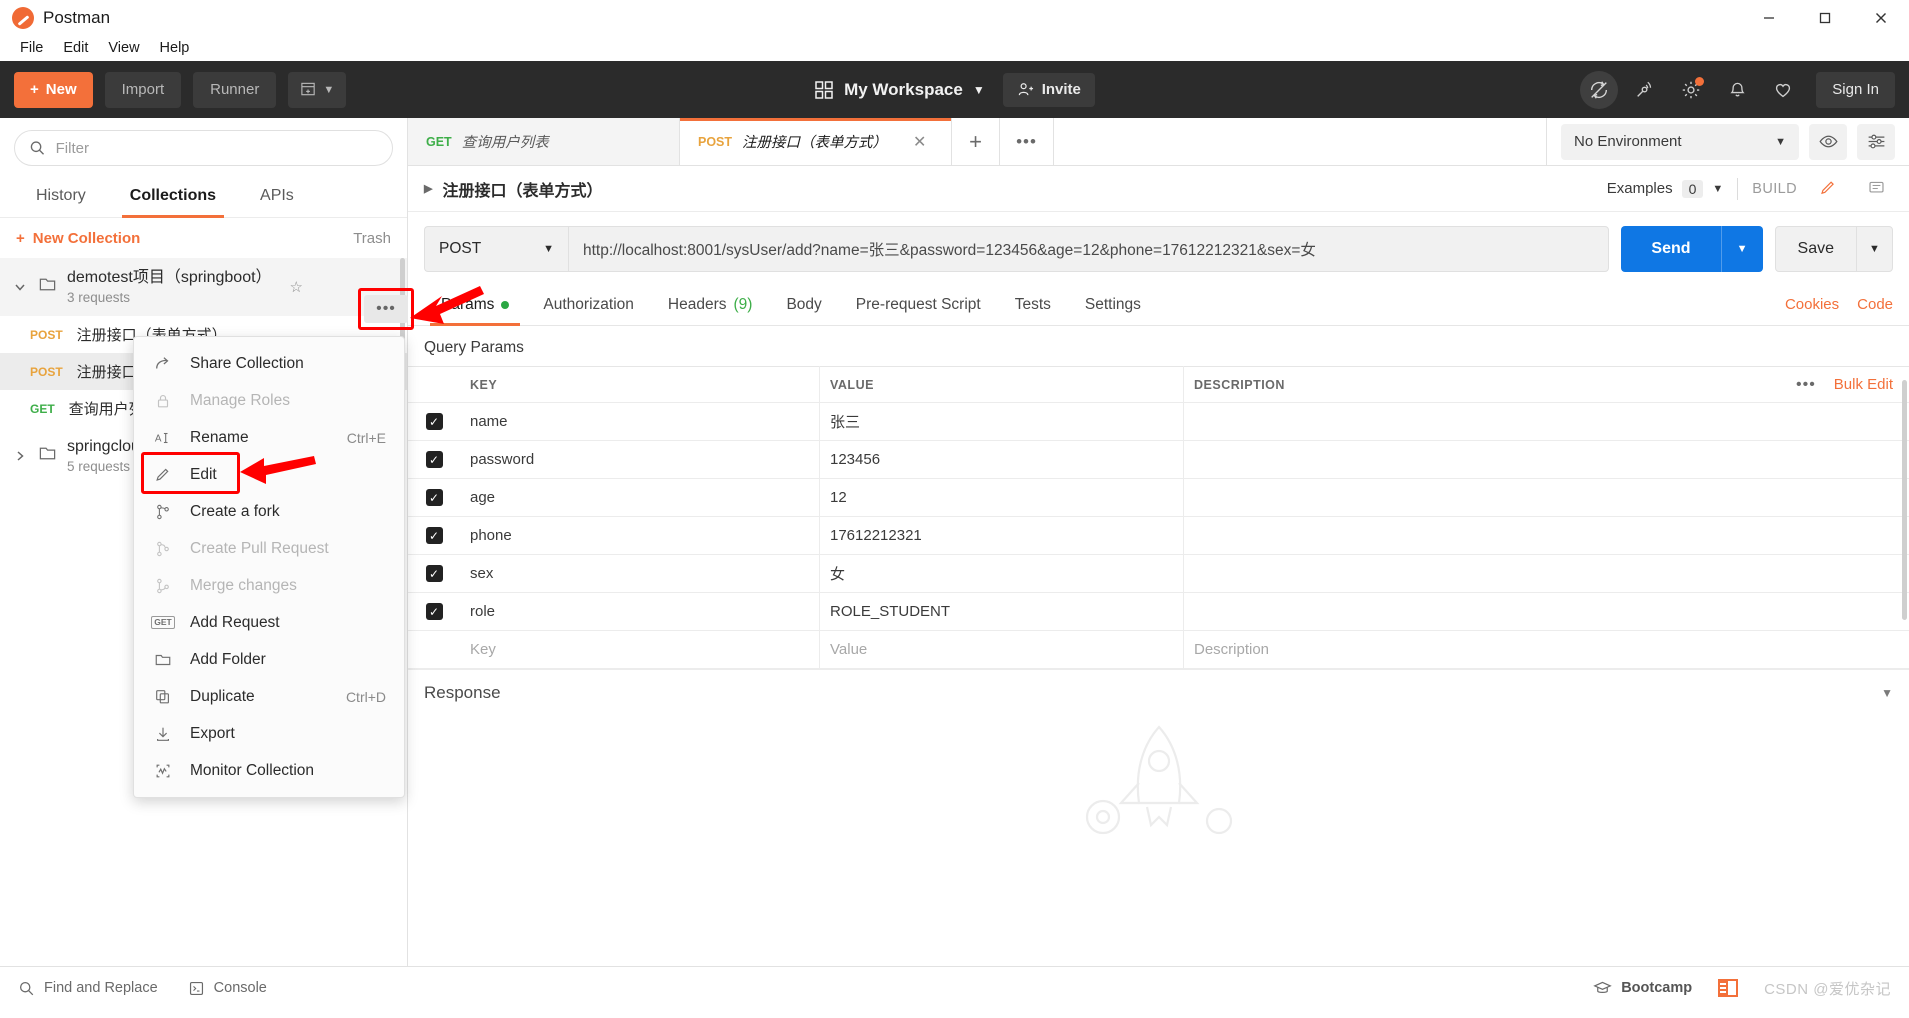 The image size is (1909, 1018). What do you see at coordinates (1002, 497) in the screenshot?
I see `param-value: 12` at bounding box center [1002, 497].